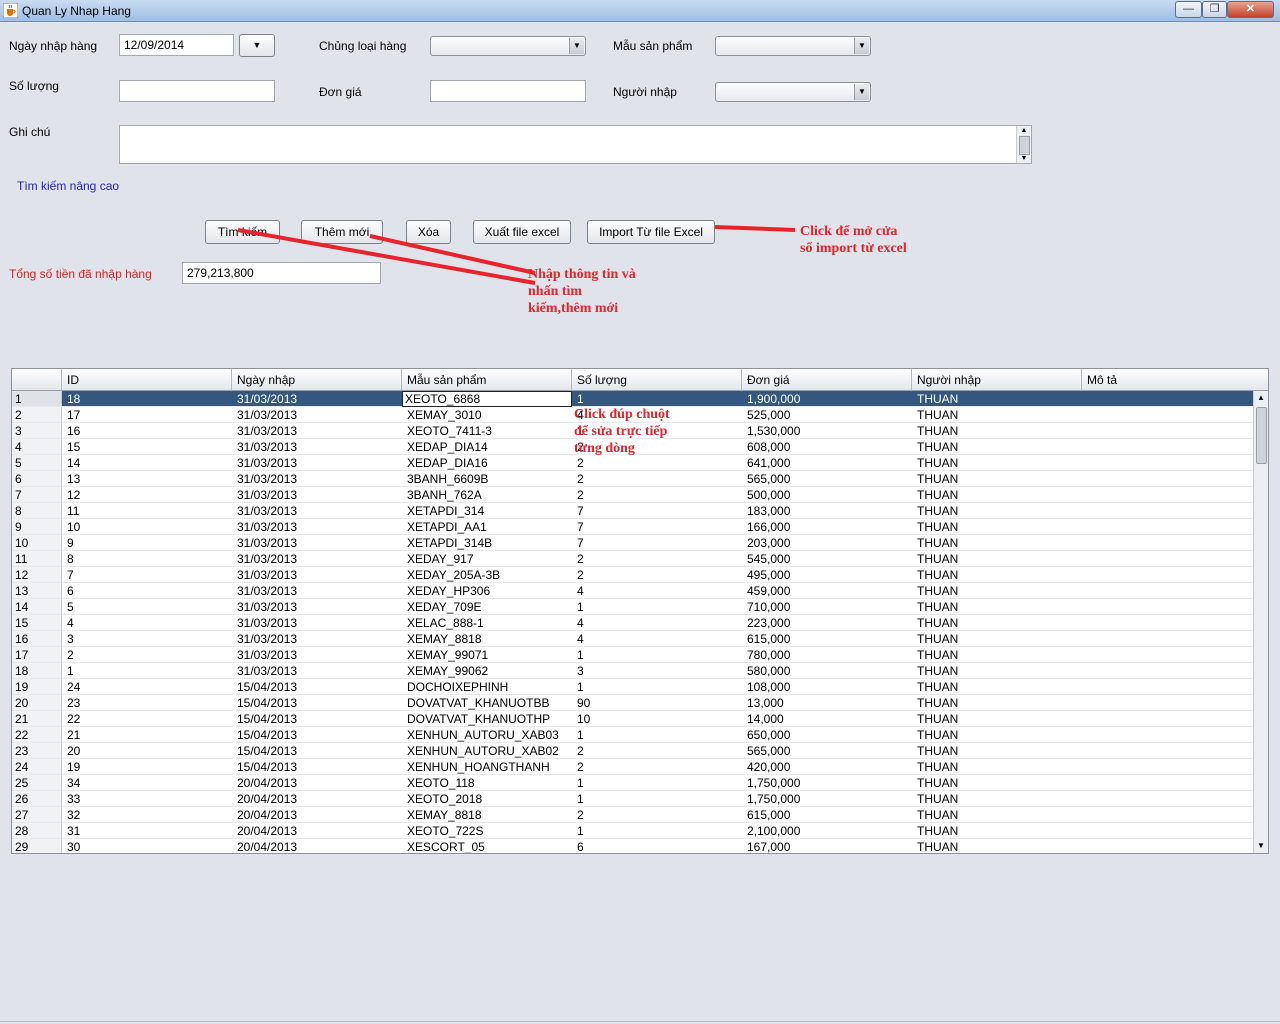 This screenshot has height=1024, width=1280. What do you see at coordinates (147, 431) in the screenshot?
I see `id-cell: 16` at bounding box center [147, 431].